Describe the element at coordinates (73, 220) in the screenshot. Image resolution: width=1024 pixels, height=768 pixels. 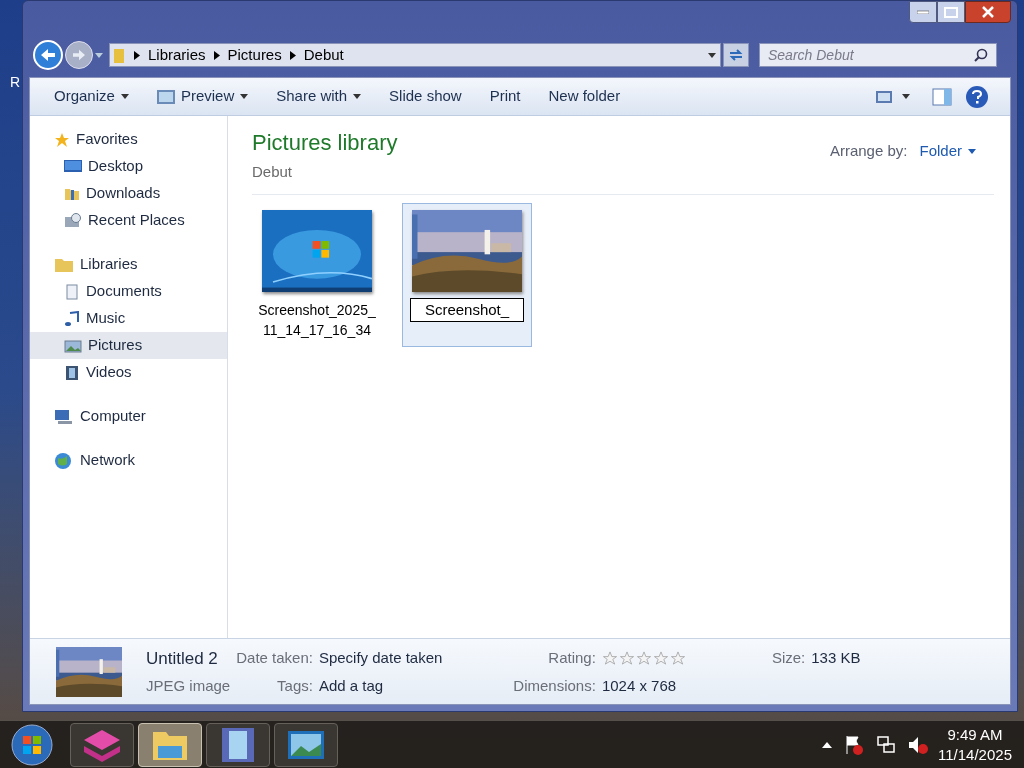
I see `recent-places-icon` at that location.